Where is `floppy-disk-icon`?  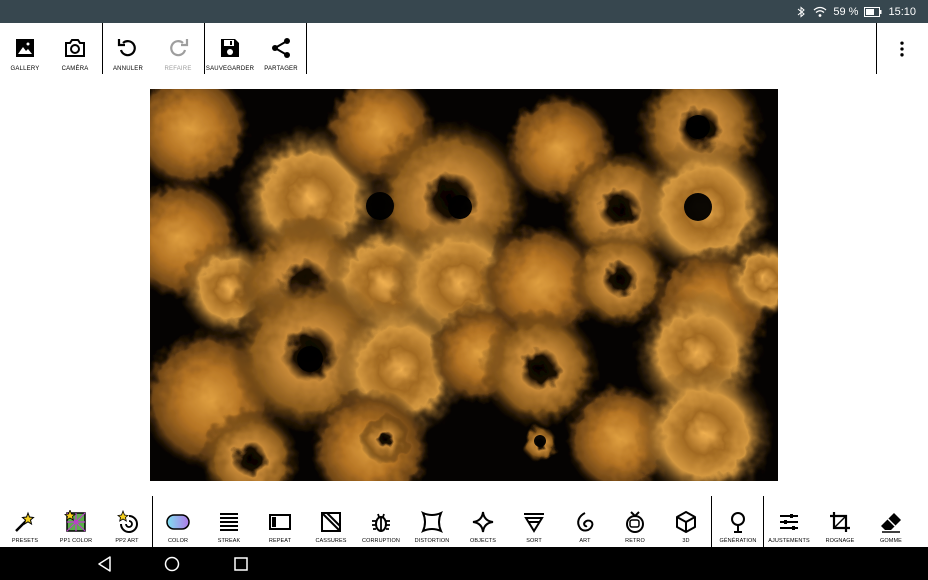 floppy-disk-icon is located at coordinates (230, 48).